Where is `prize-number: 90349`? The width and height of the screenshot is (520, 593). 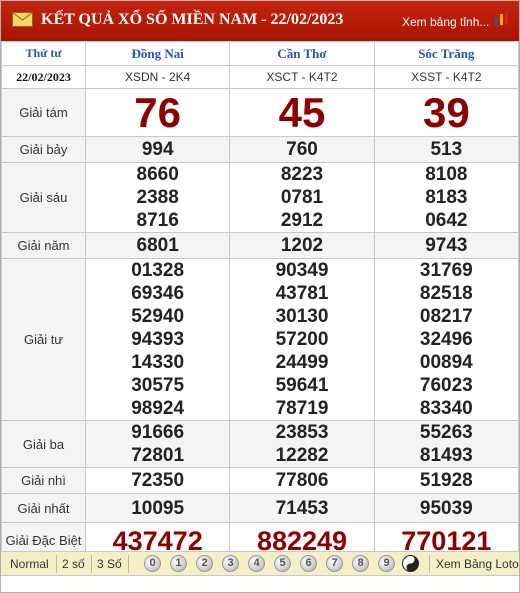
prize-number: 90349 is located at coordinates (302, 270).